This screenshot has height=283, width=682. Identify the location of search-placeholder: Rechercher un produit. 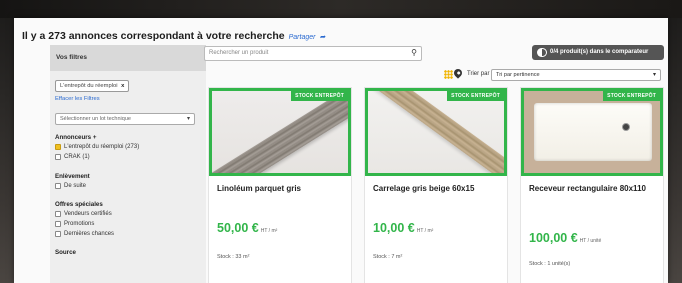
(239, 53).